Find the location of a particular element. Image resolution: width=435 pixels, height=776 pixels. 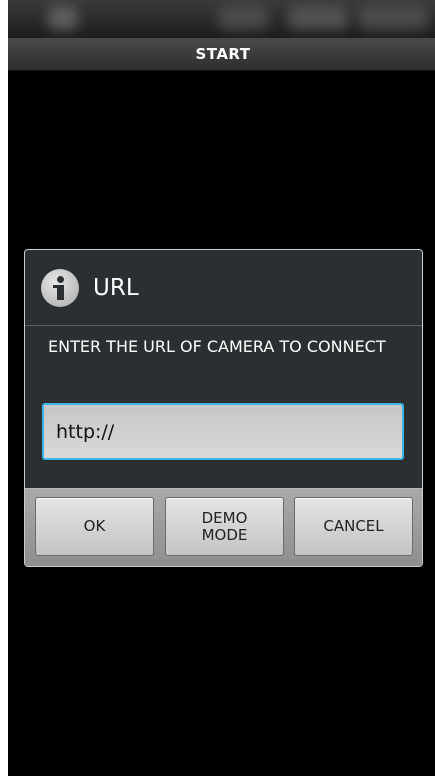

dialog-button-bar: OK DEMO MODE CANCEL is located at coordinates (223, 527).